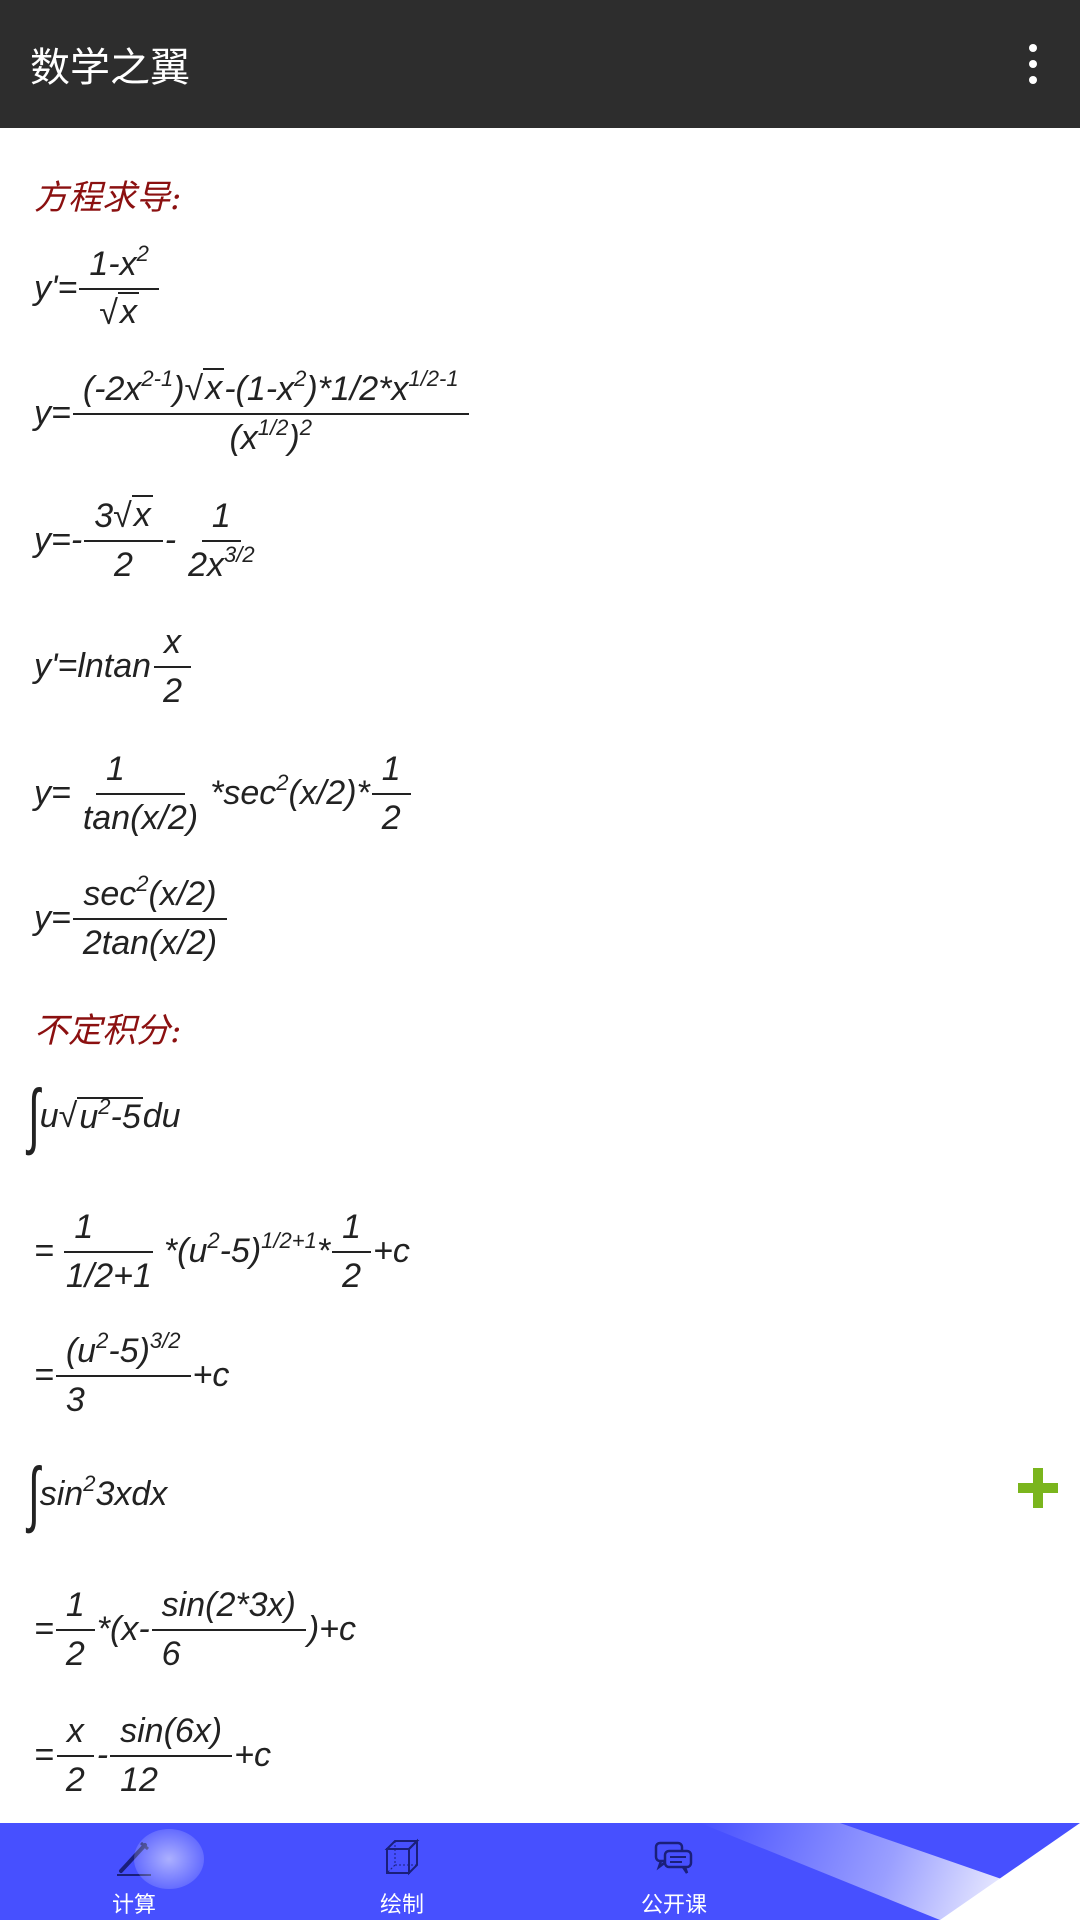 This screenshot has height=1920, width=1080. What do you see at coordinates (110, 68) in the screenshot?
I see `app-title: 数学之翼` at bounding box center [110, 68].